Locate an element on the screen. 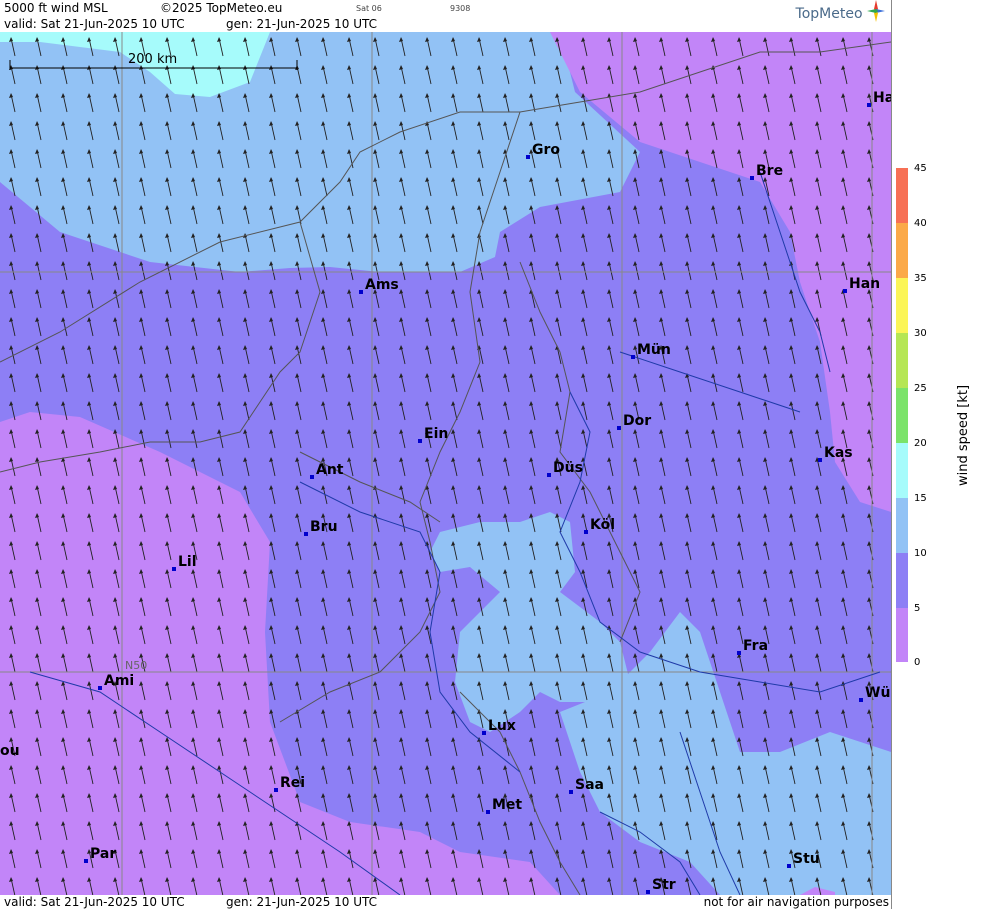  legend-tick: 0 is located at coordinates (917, 662).